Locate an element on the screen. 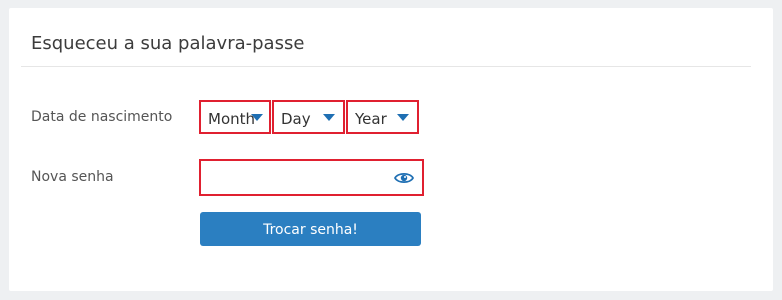  birth-year-select: Year is located at coordinates (382, 117).